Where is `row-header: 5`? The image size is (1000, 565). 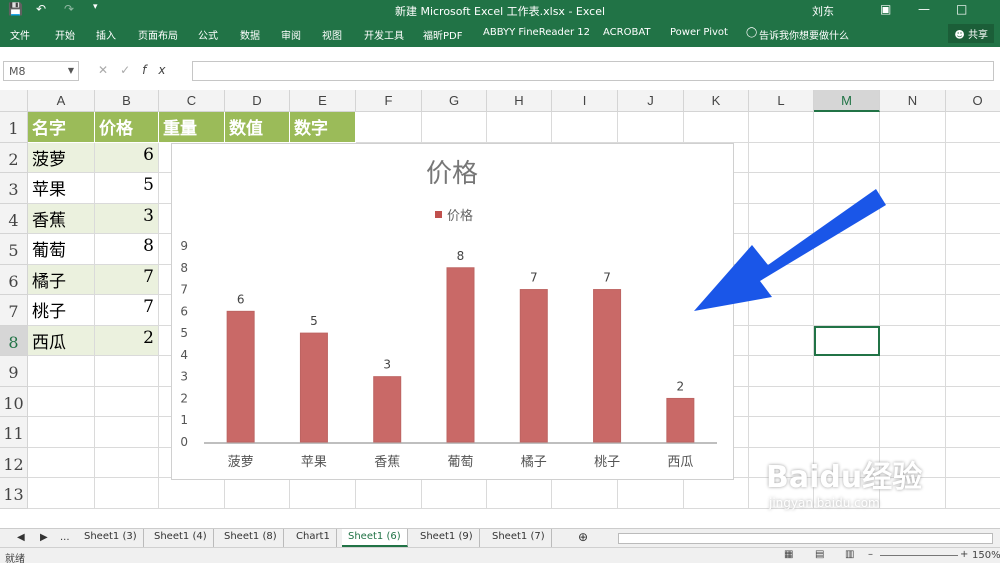 row-header: 5 is located at coordinates (14, 249).